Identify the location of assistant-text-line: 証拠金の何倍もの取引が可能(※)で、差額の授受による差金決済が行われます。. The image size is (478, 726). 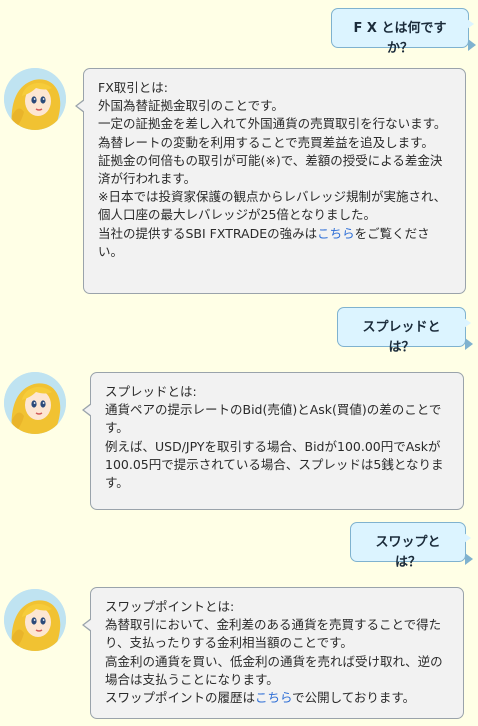
(270, 169).